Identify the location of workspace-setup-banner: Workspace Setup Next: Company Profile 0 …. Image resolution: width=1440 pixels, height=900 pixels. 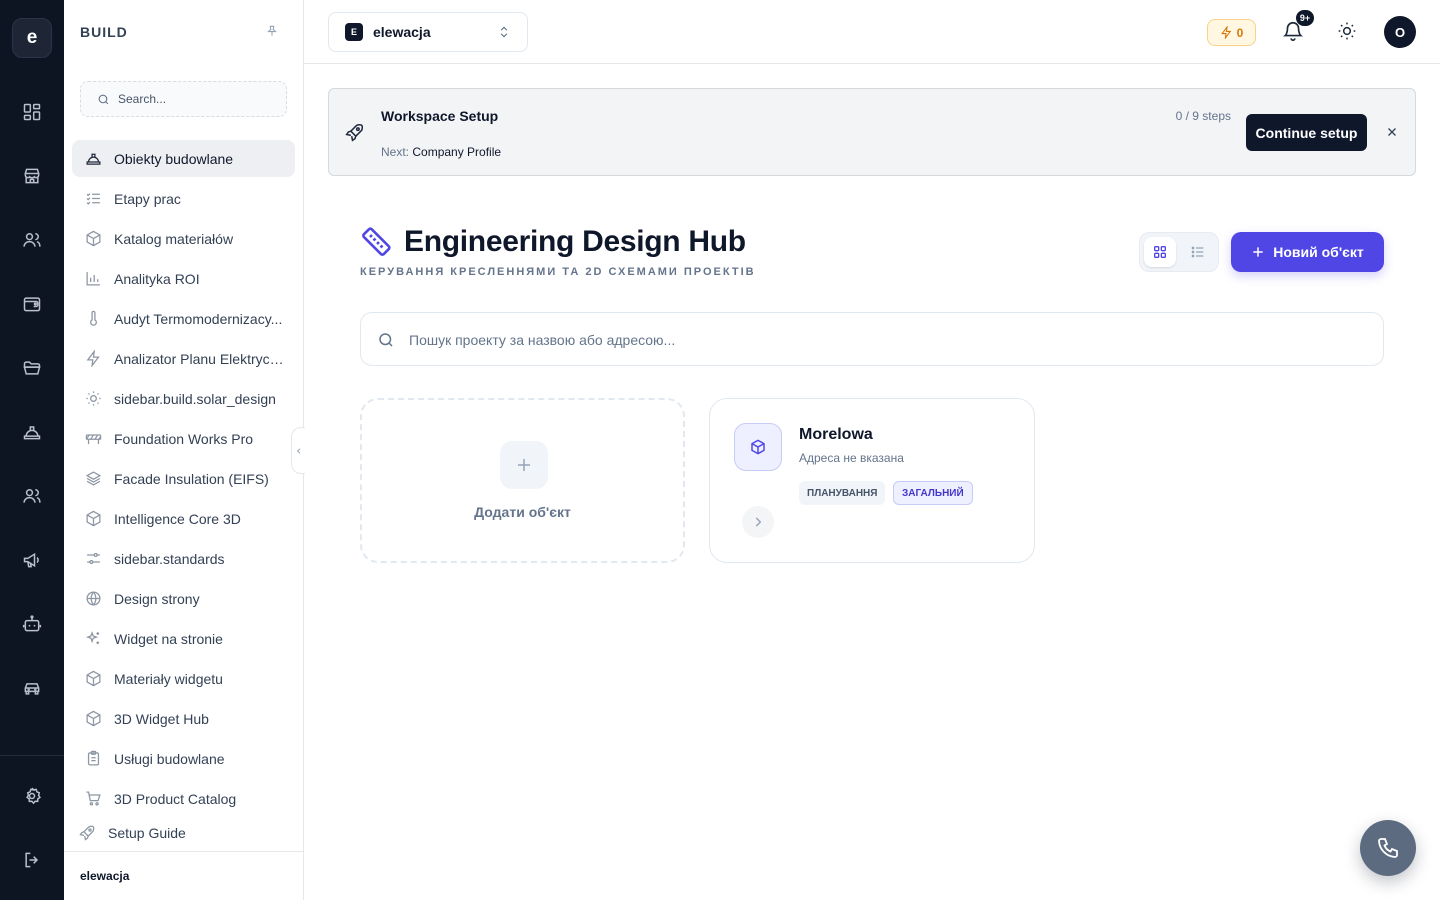
(872, 132).